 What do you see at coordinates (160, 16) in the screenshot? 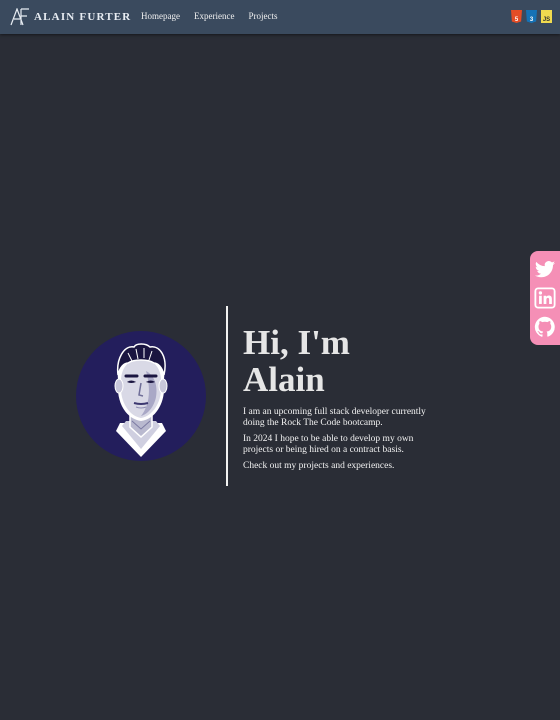
I see `nav-homepage: Homepage` at bounding box center [160, 16].